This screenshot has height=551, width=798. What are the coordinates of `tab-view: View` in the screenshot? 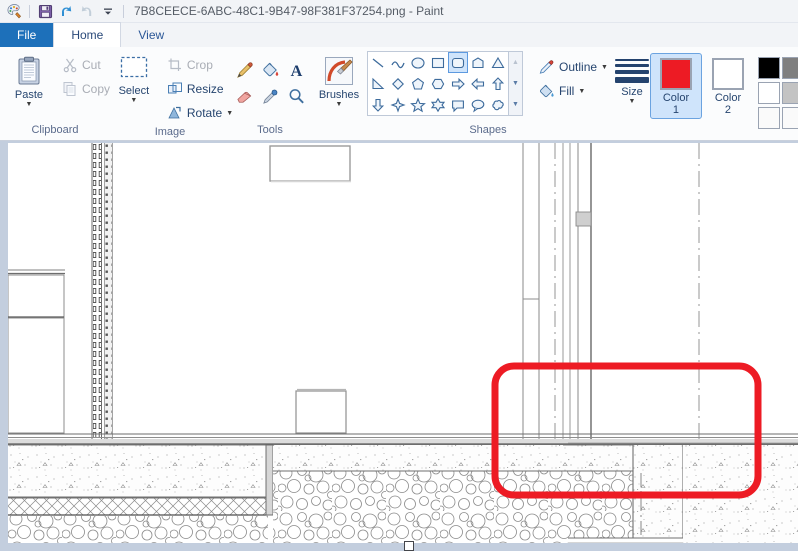 It's located at (151, 35).